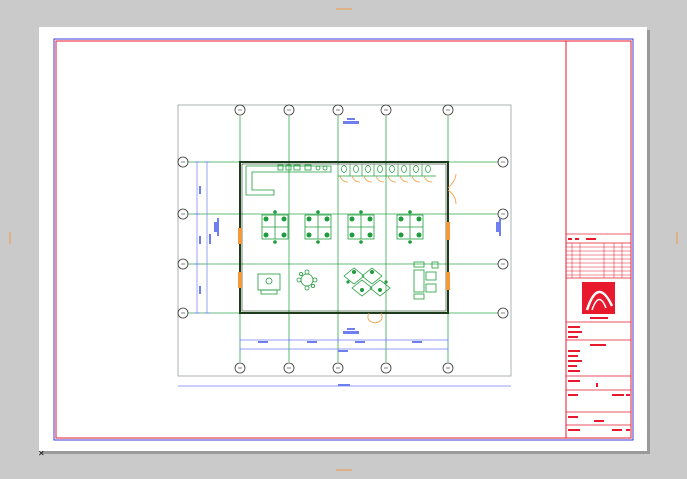 The width and height of the screenshot is (687, 479). Describe the element at coordinates (41, 453) in the screenshot. I see `sheet-origin-marker: ✕` at that location.